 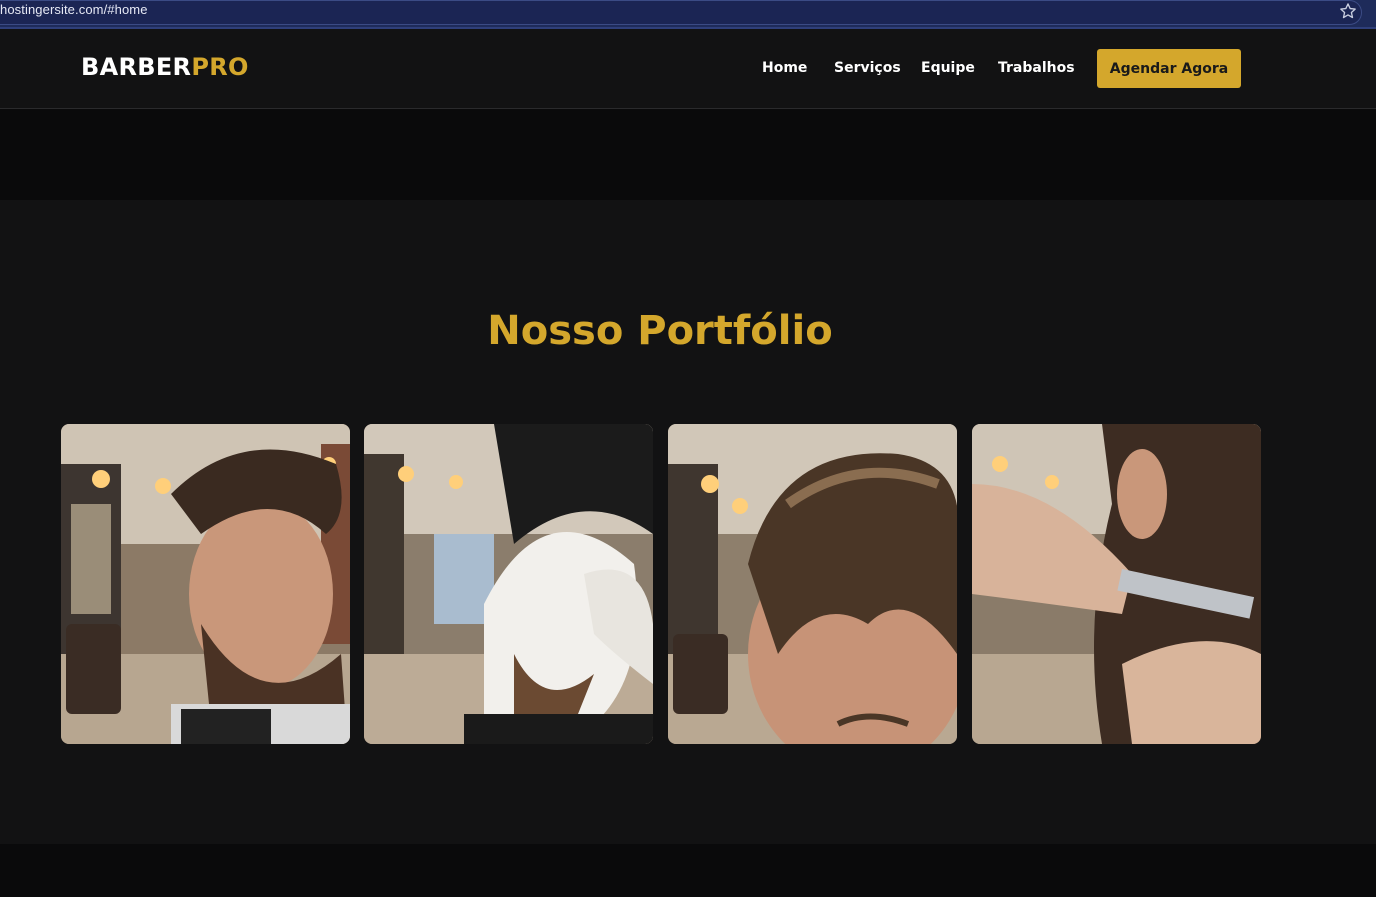 I want to click on portfolio-image-razor-shave, so click(x=1116, y=584).